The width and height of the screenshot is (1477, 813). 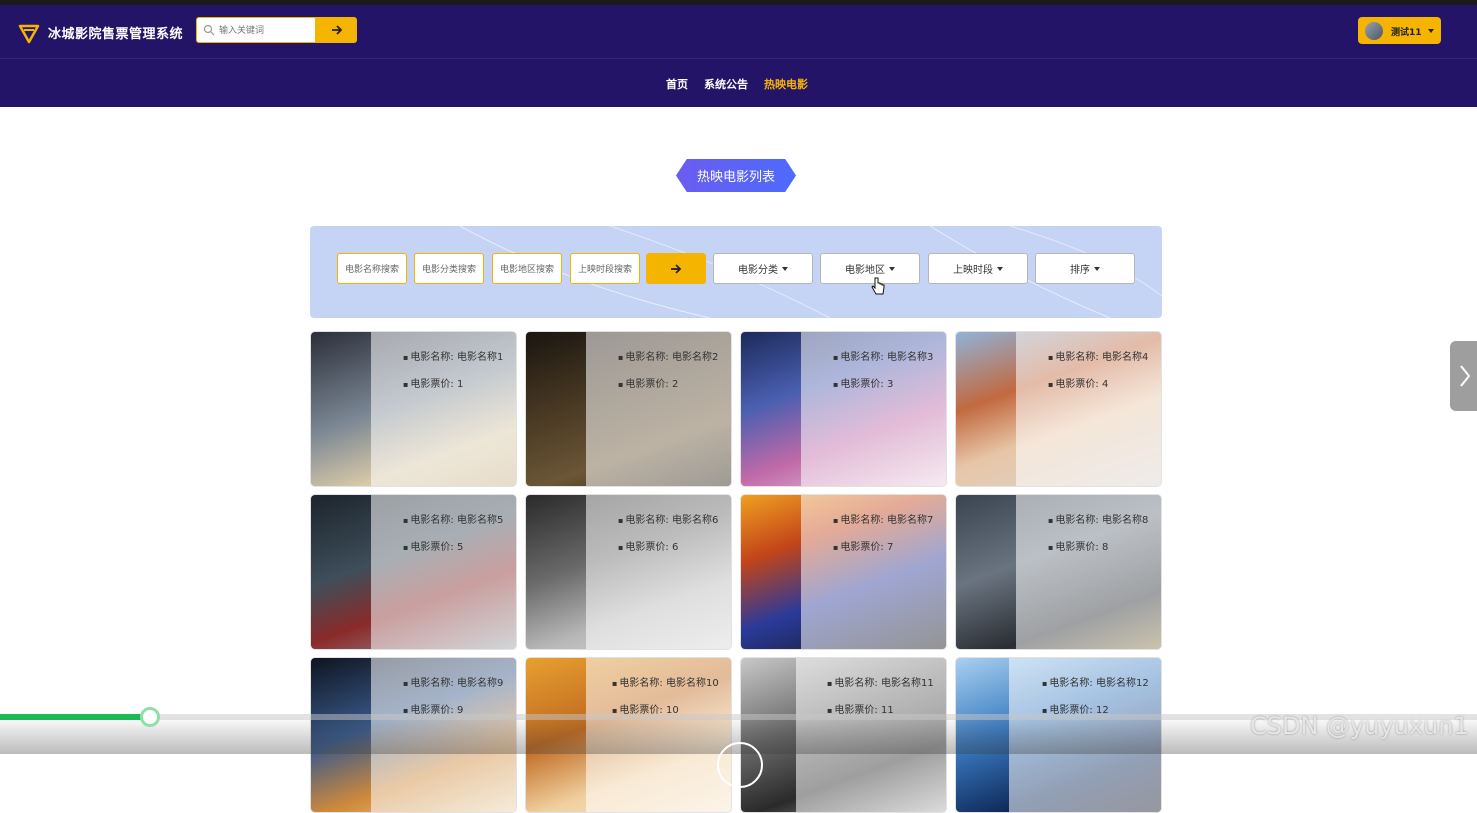 I want to click on movie-card-7: 电影名称: 电影名称7 电影票价: 7, so click(x=843, y=572).